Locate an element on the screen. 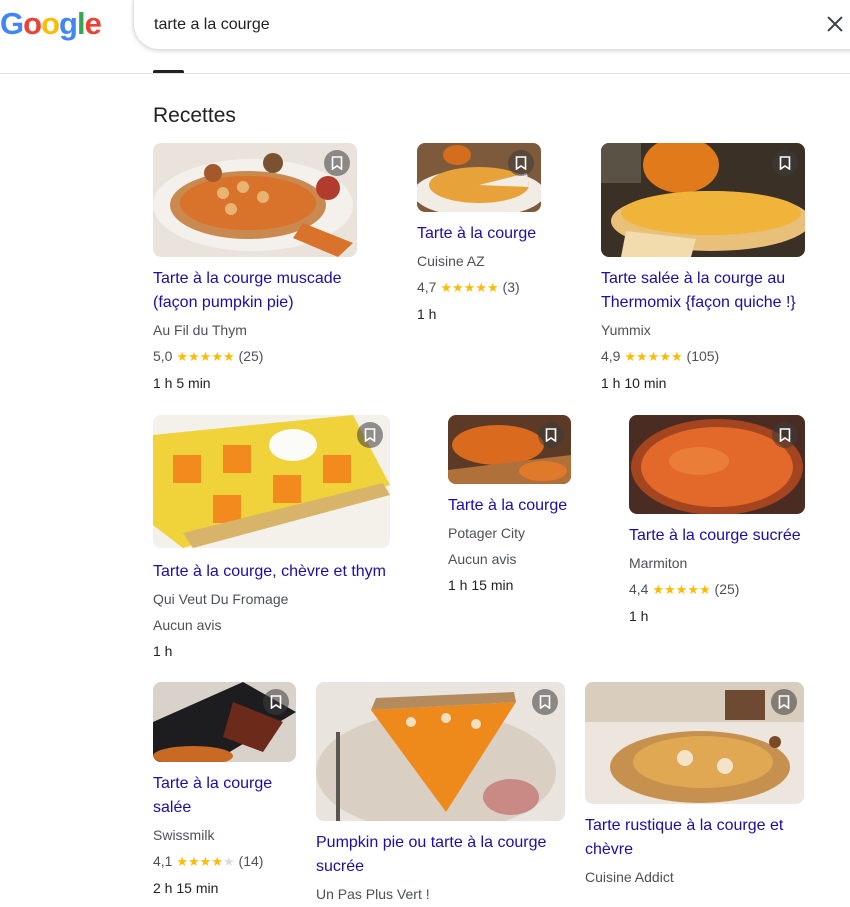 The height and width of the screenshot is (907, 850). recipe-rating: 5,0 ★★★★★ (25) is located at coordinates (208, 356).